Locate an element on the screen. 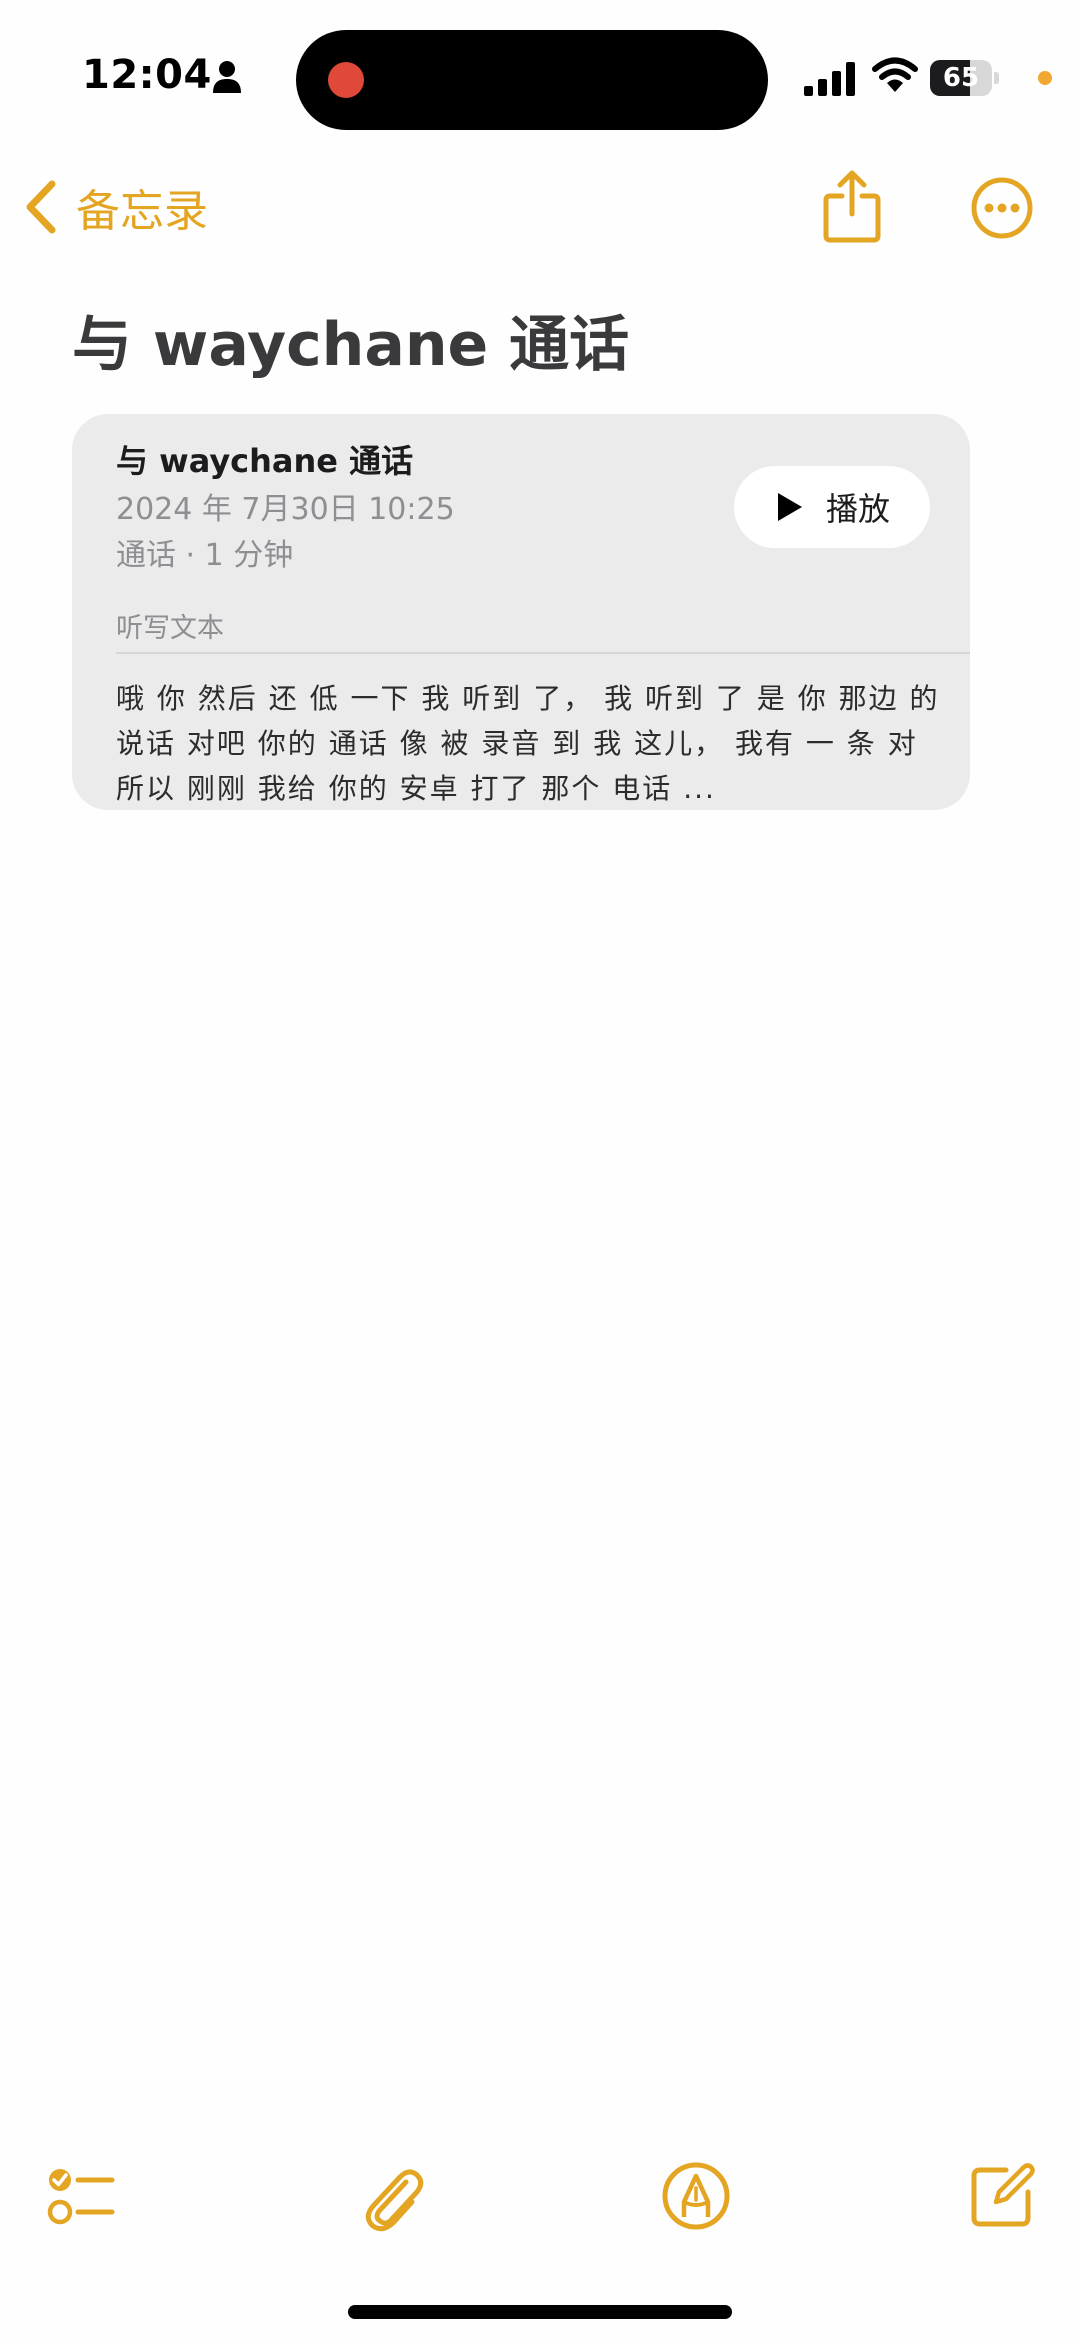  play-button-label: 播放 is located at coordinates (857, 509).